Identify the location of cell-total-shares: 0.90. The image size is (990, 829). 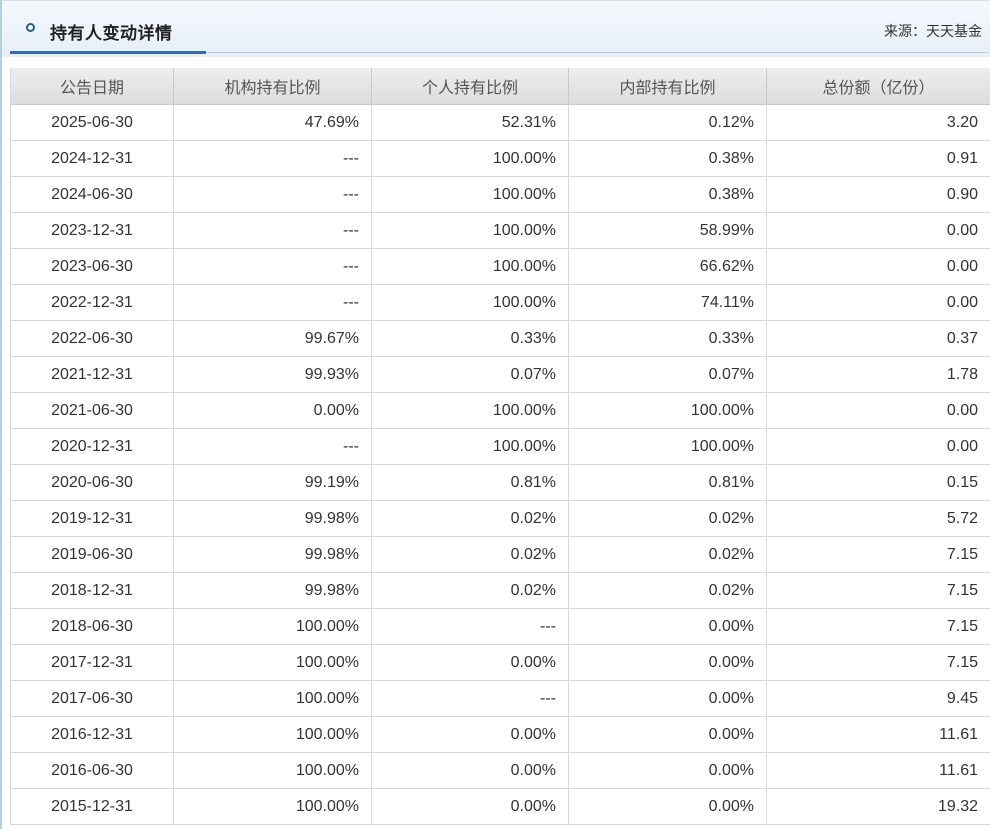
(878, 194).